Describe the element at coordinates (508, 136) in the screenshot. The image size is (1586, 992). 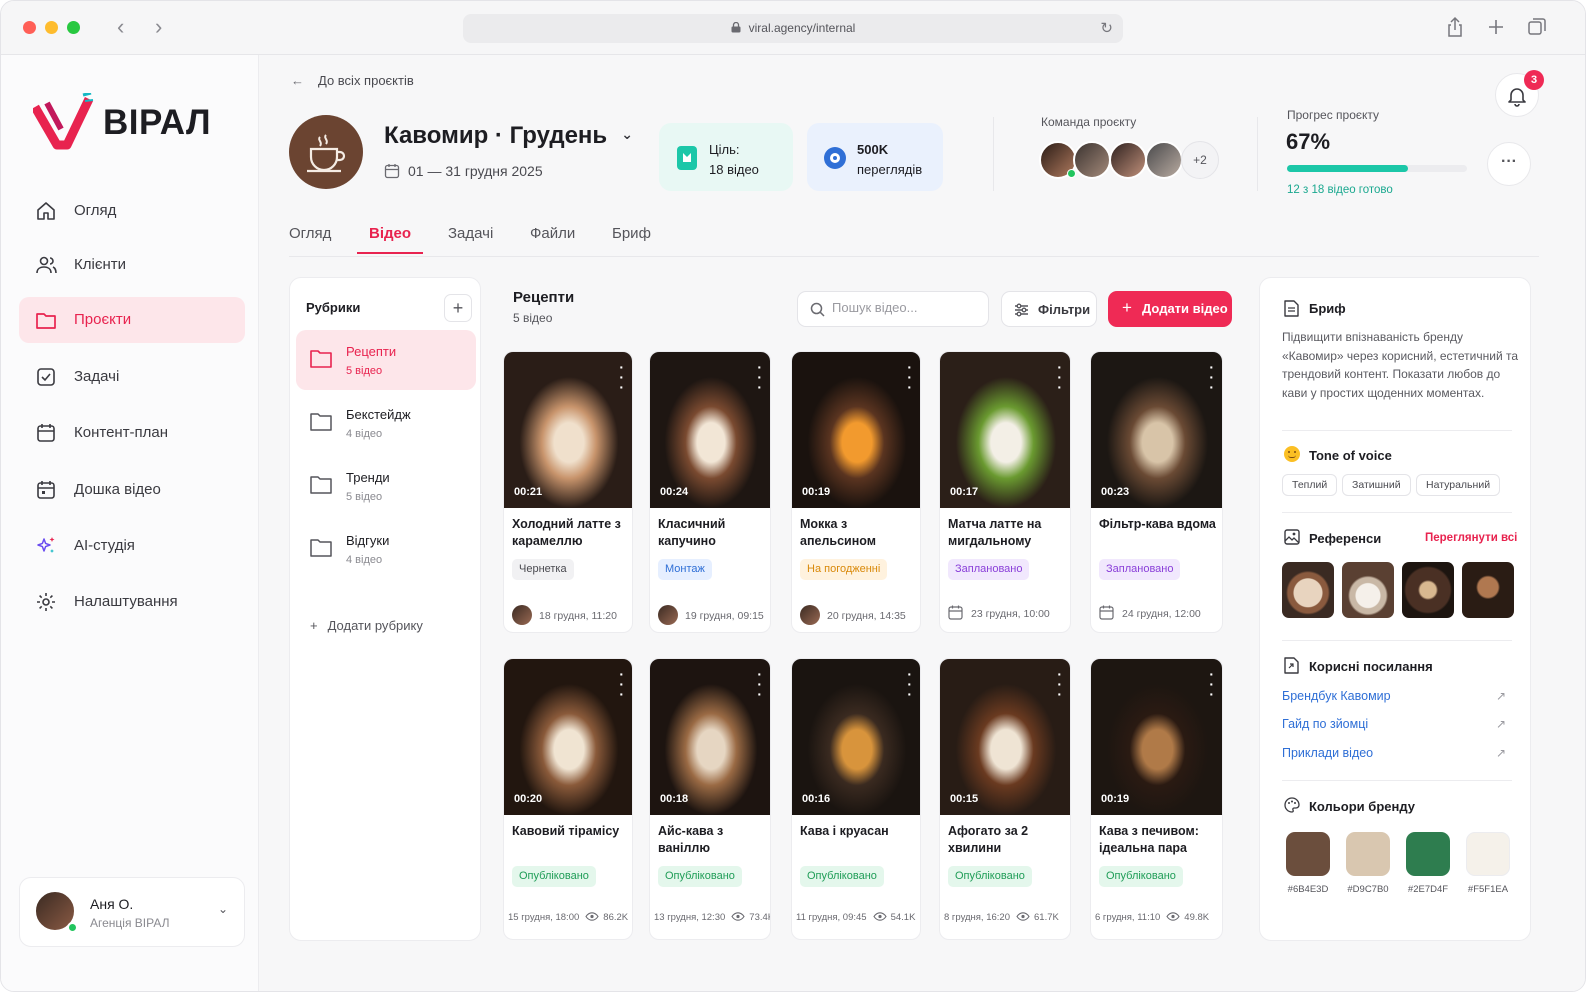
I see `project-title: Кавомир · Грудень ⌄` at that location.